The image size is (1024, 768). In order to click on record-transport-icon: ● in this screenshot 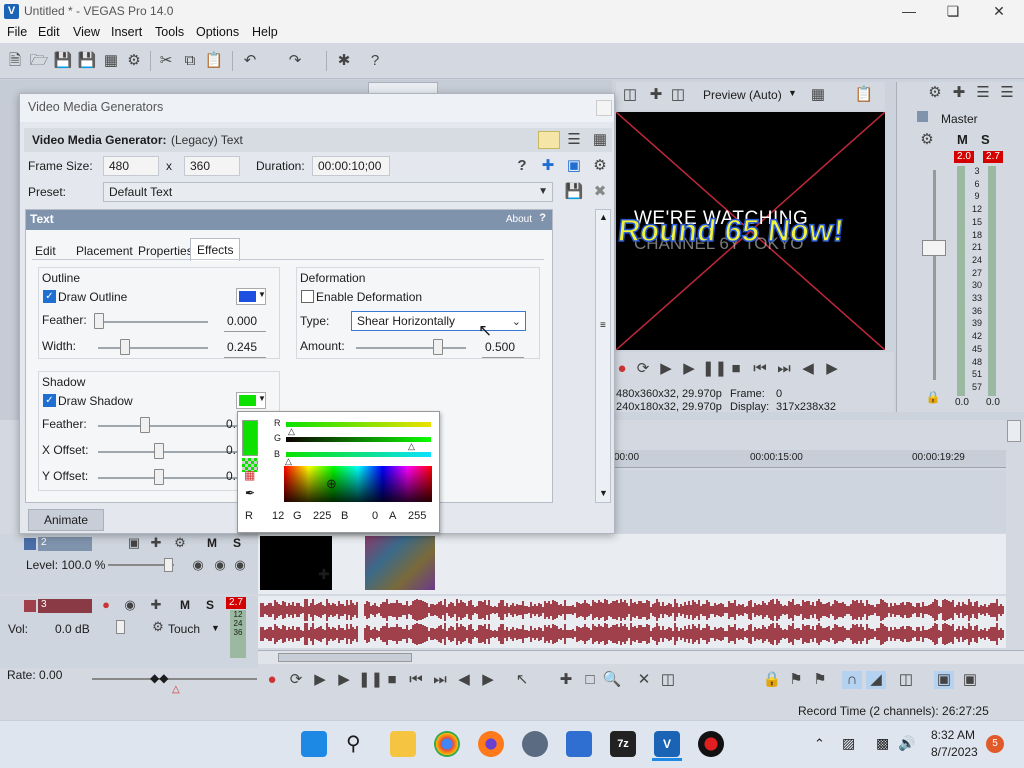, I will do `click(272, 680)`.